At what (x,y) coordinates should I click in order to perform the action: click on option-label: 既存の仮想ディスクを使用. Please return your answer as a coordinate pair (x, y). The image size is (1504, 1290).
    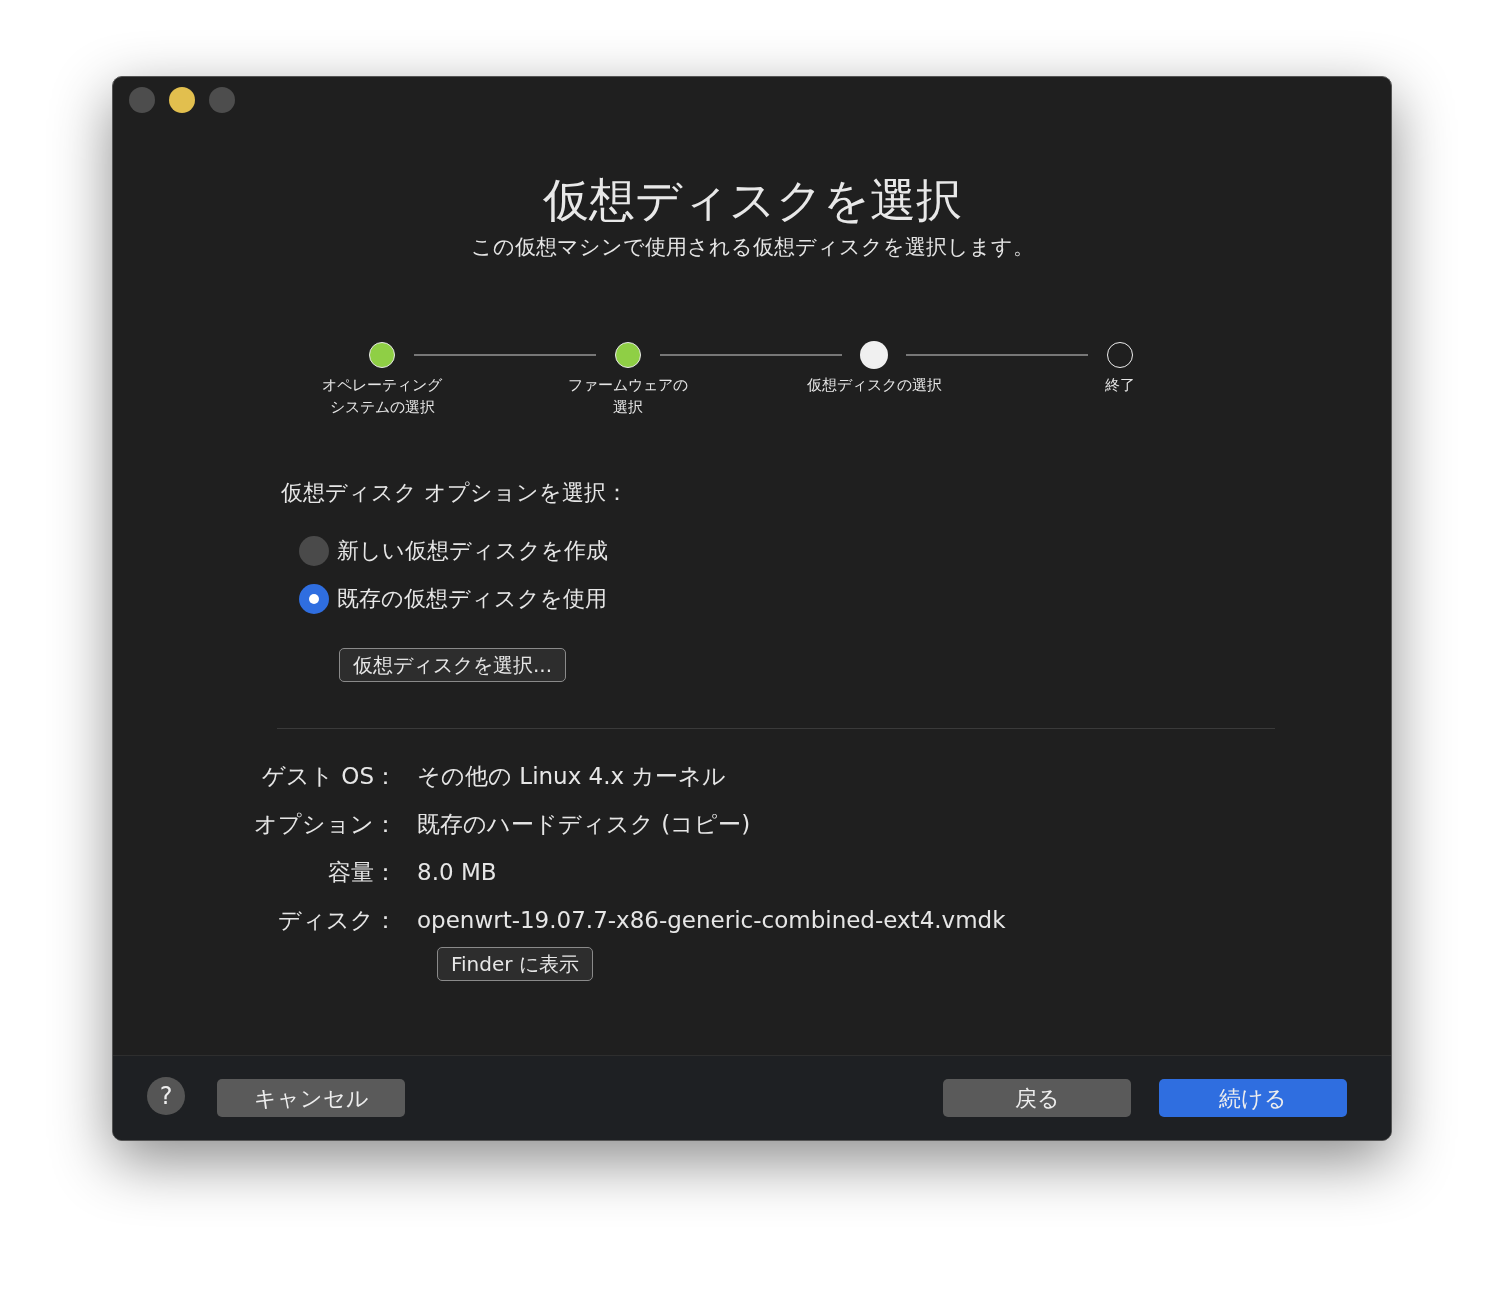
    Looking at the image, I should click on (472, 599).